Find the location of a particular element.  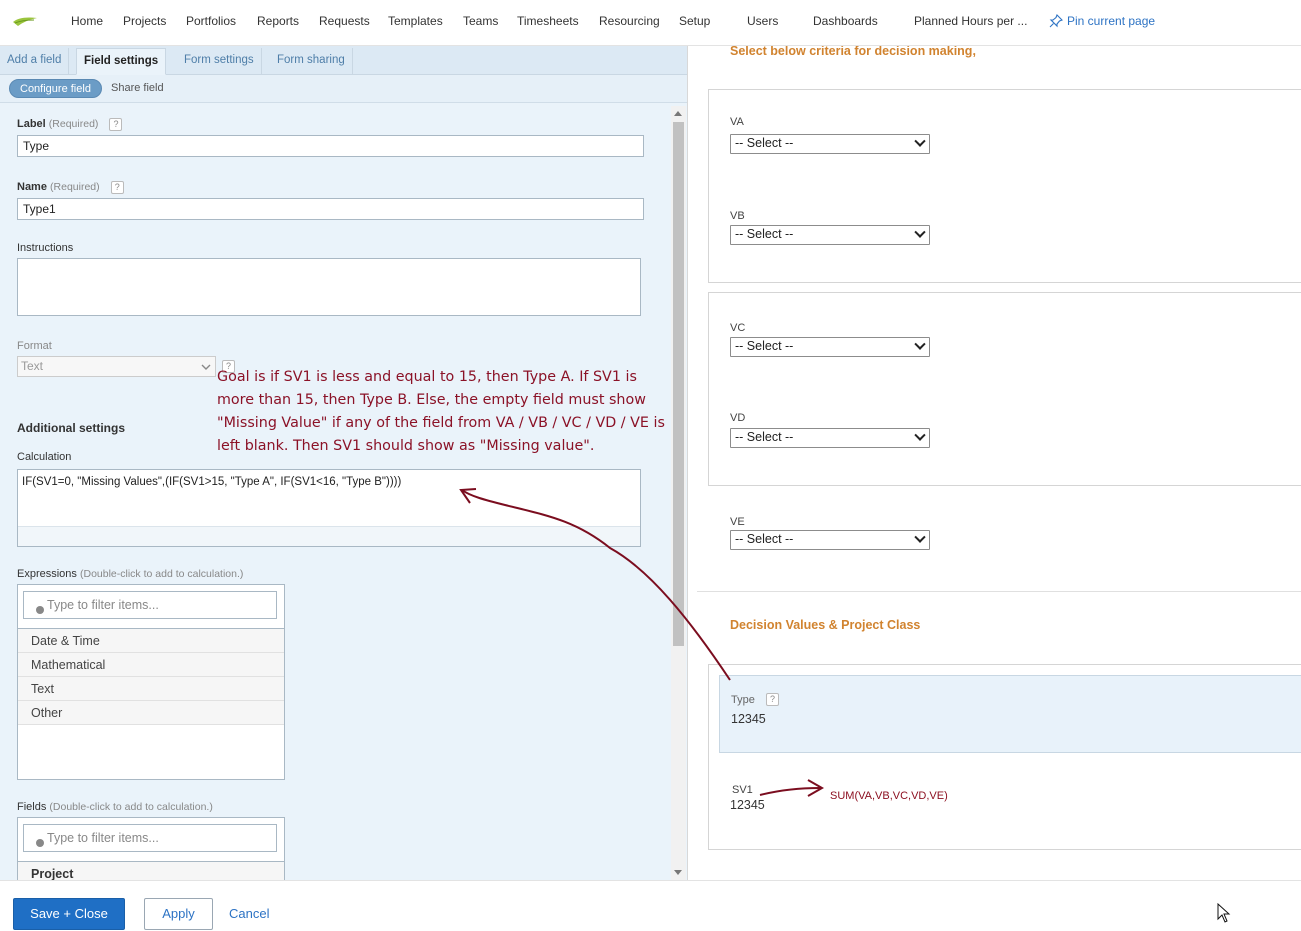

name-field-label: Name (Required) ? is located at coordinates (70, 187).